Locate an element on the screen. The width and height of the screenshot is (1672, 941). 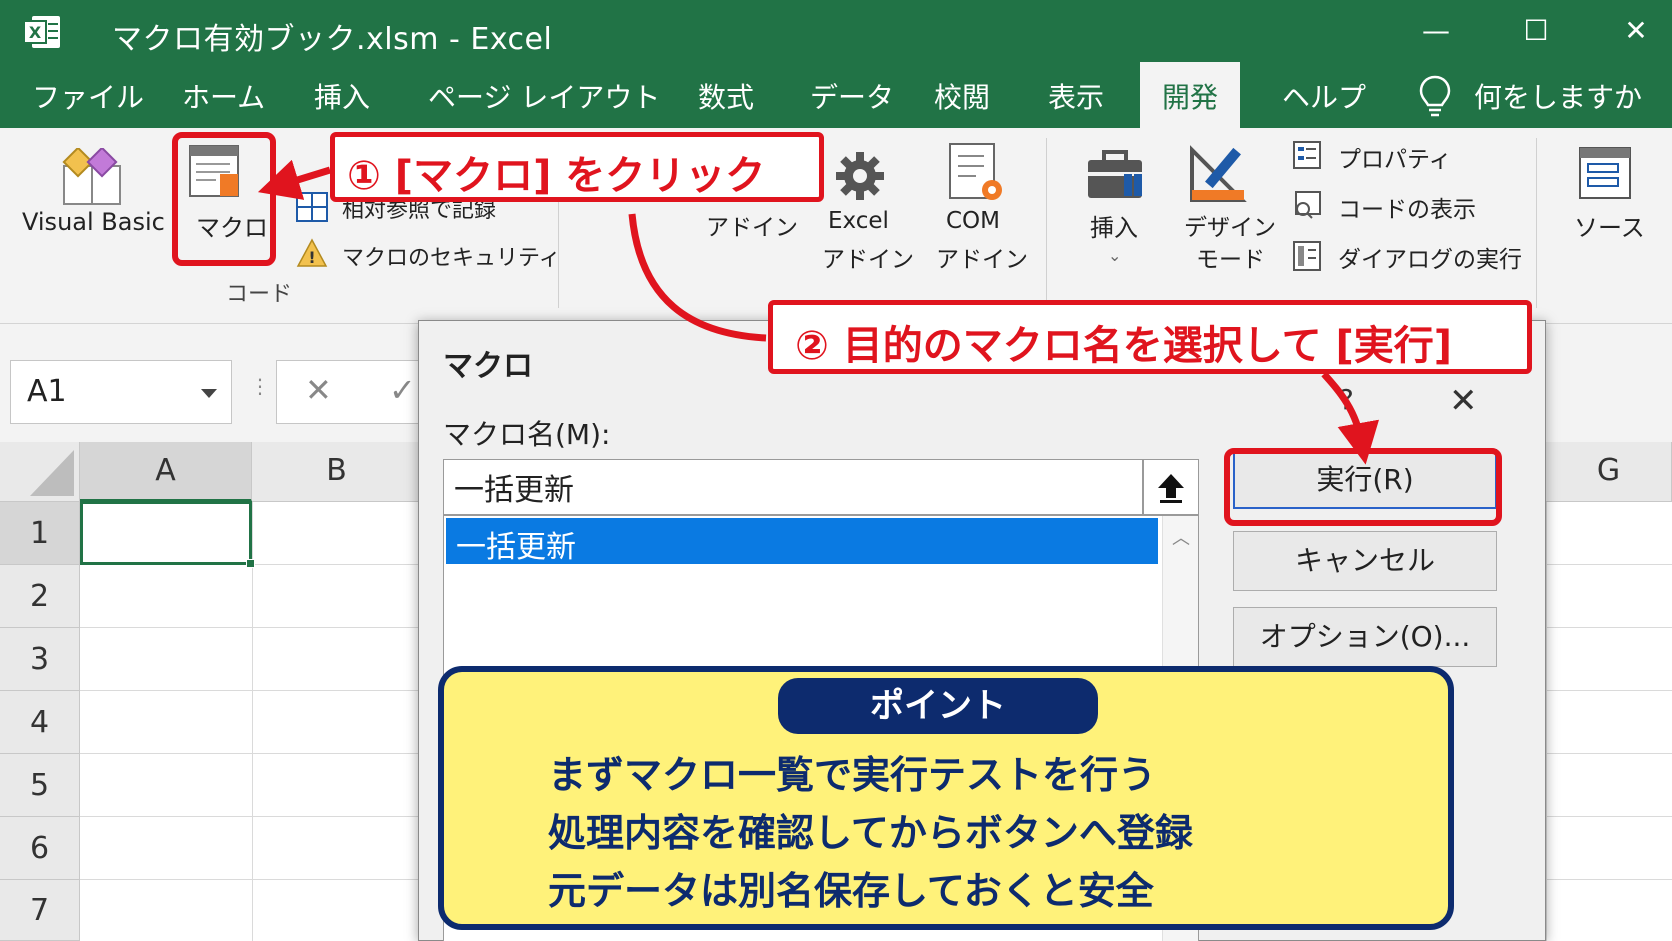
column-header-a: A is located at coordinates (166, 472).